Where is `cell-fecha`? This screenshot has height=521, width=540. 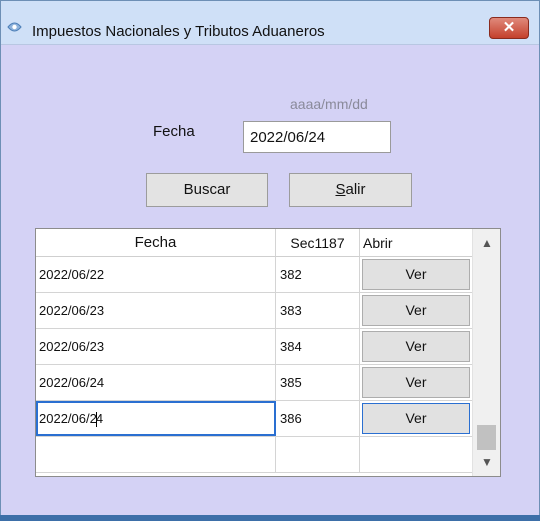 cell-fecha is located at coordinates (156, 454).